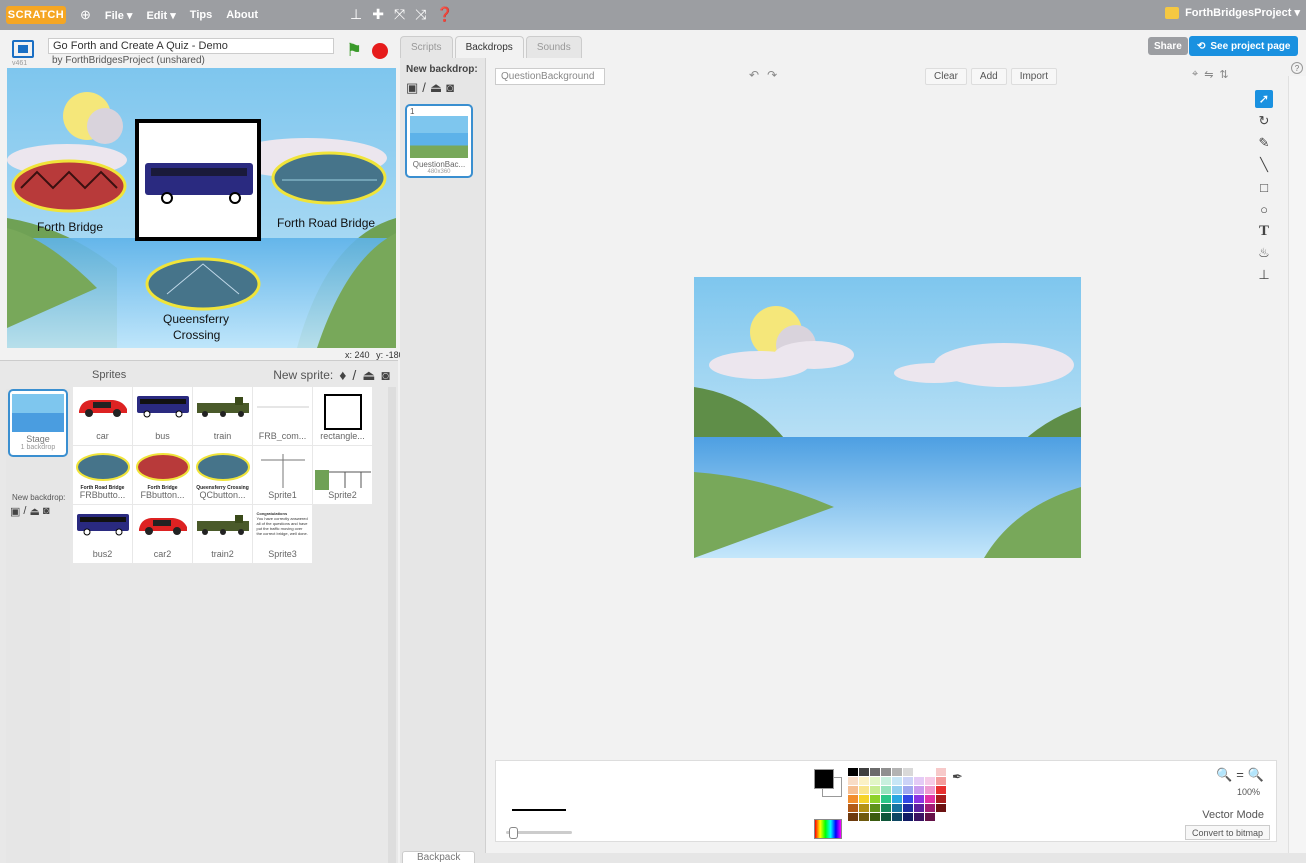  Describe the element at coordinates (1264, 143) in the screenshot. I see `pencil-icon: ✎` at that location.